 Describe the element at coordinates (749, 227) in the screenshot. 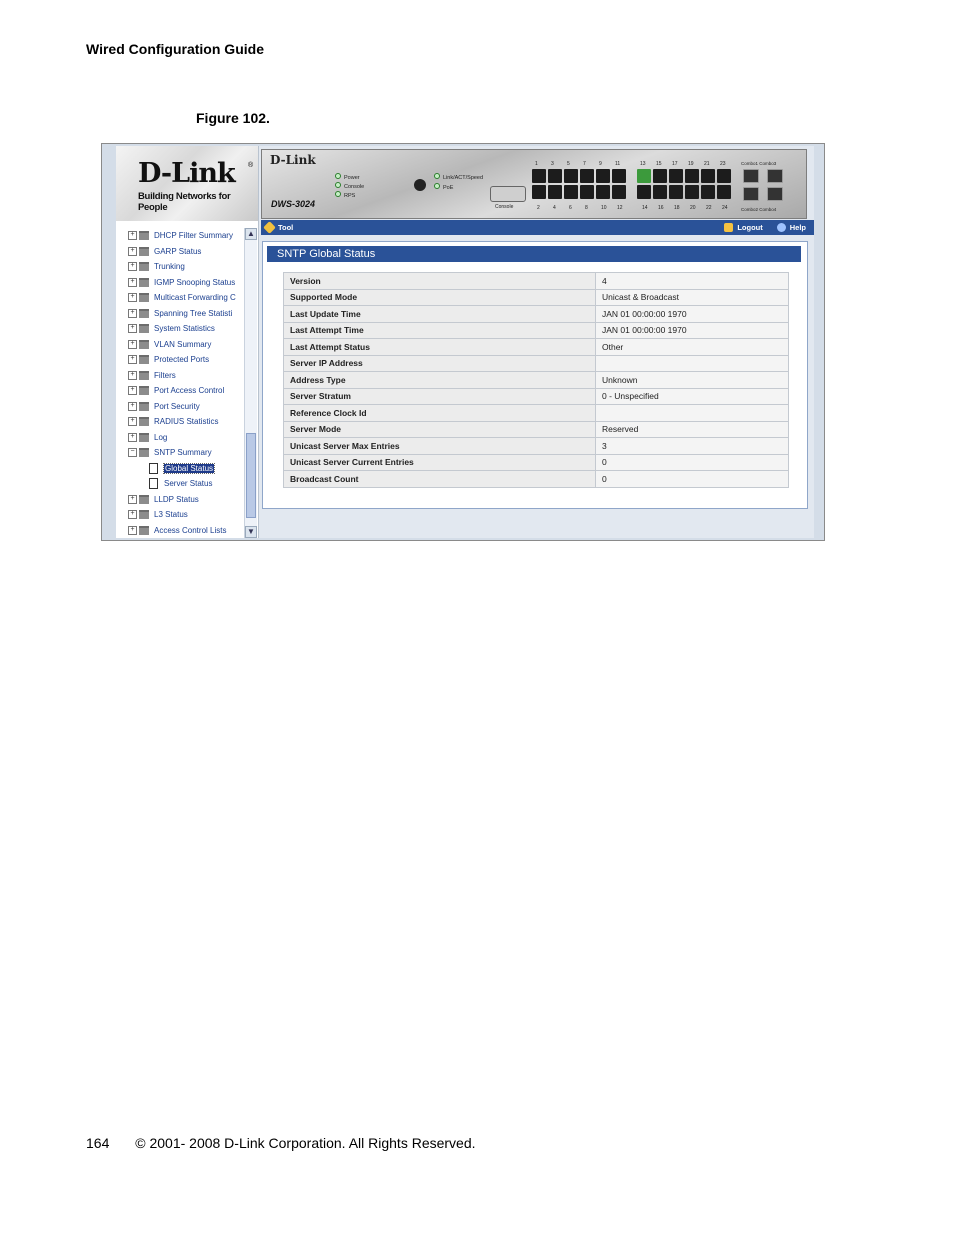

I see `logout-button: Logout` at that location.